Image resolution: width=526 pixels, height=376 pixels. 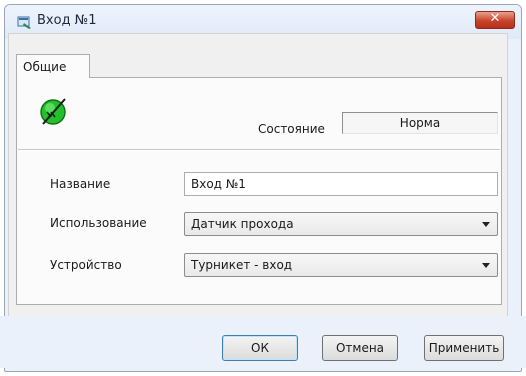 I want to click on usage-select-value: Датчик прохода, so click(x=242, y=224).